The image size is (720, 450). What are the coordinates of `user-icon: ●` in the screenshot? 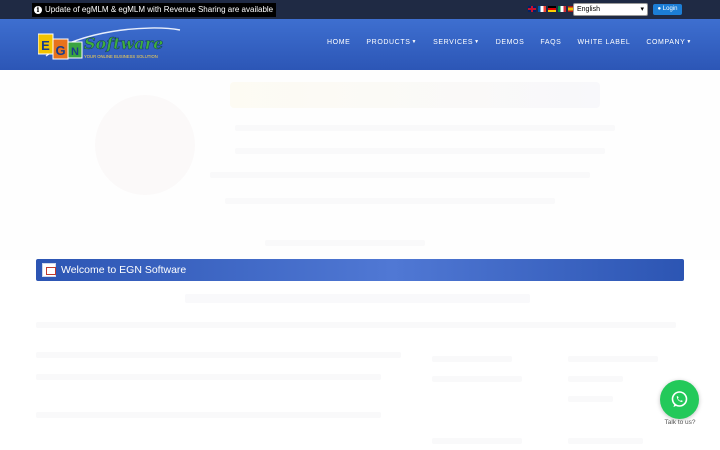 It's located at (659, 9).